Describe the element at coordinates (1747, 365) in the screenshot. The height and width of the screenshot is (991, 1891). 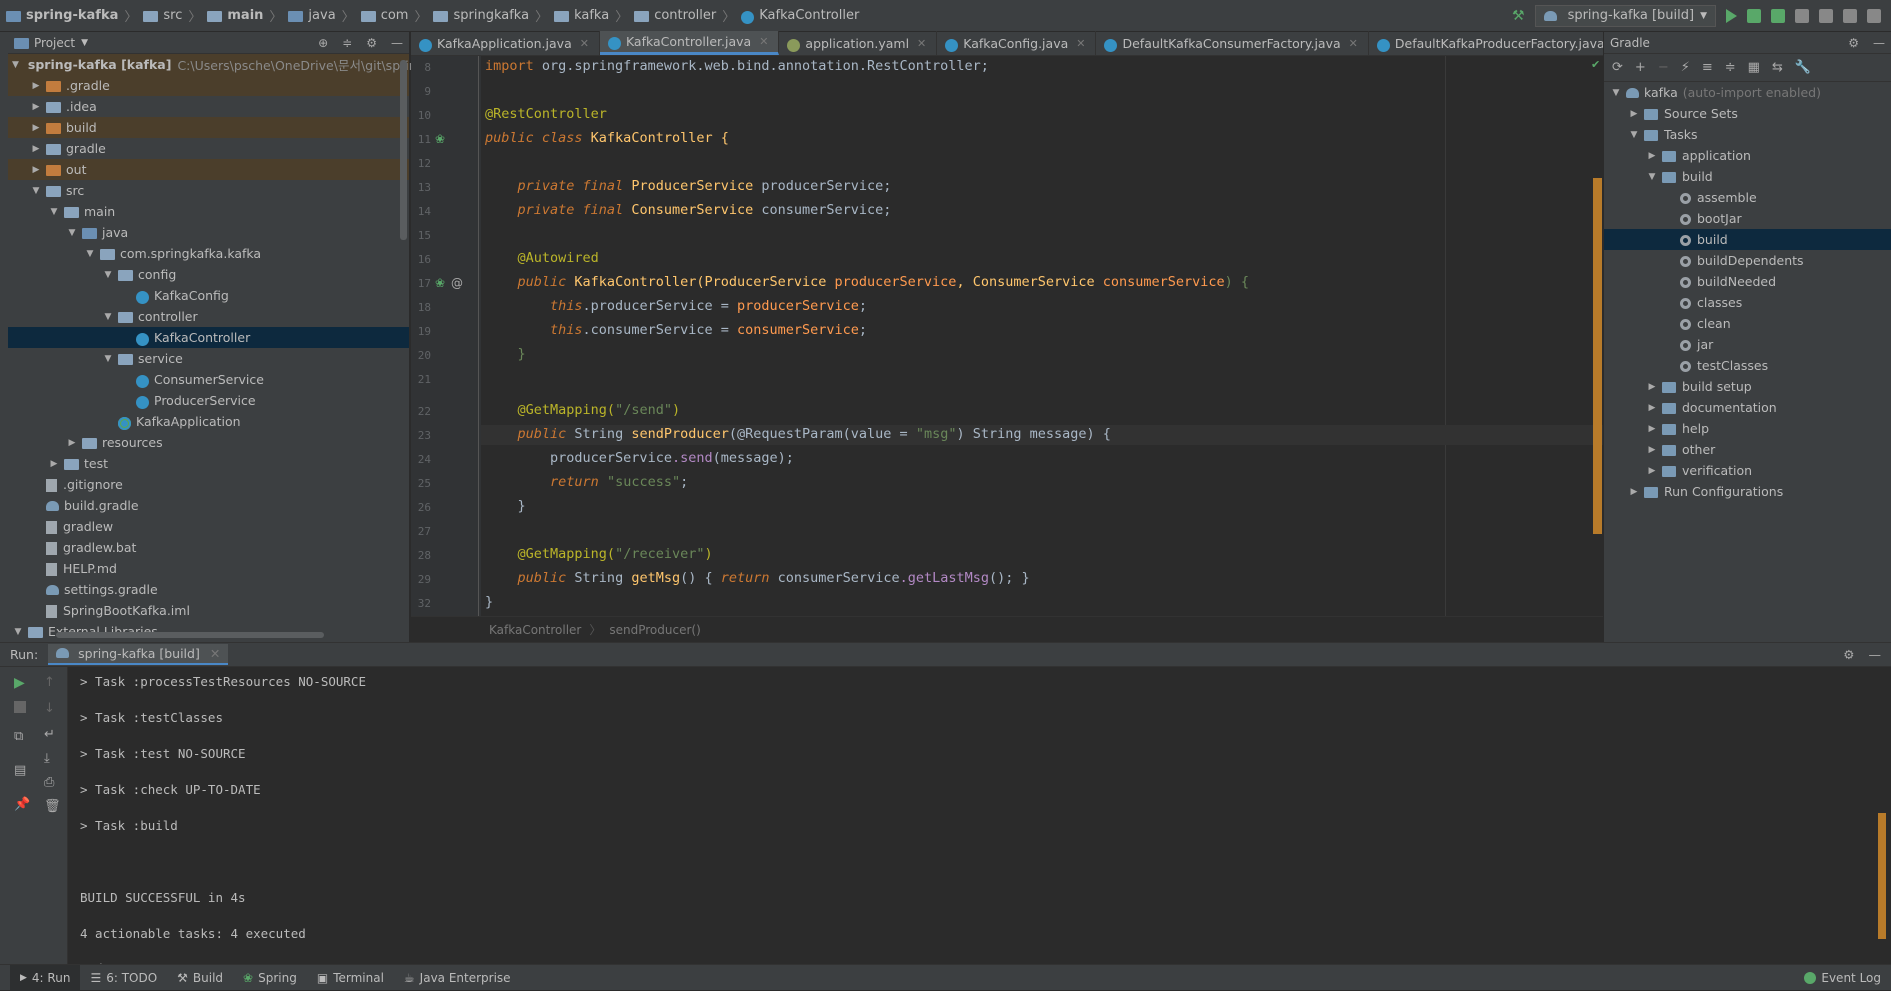
I see `gradle-tree-item: testClasses` at that location.